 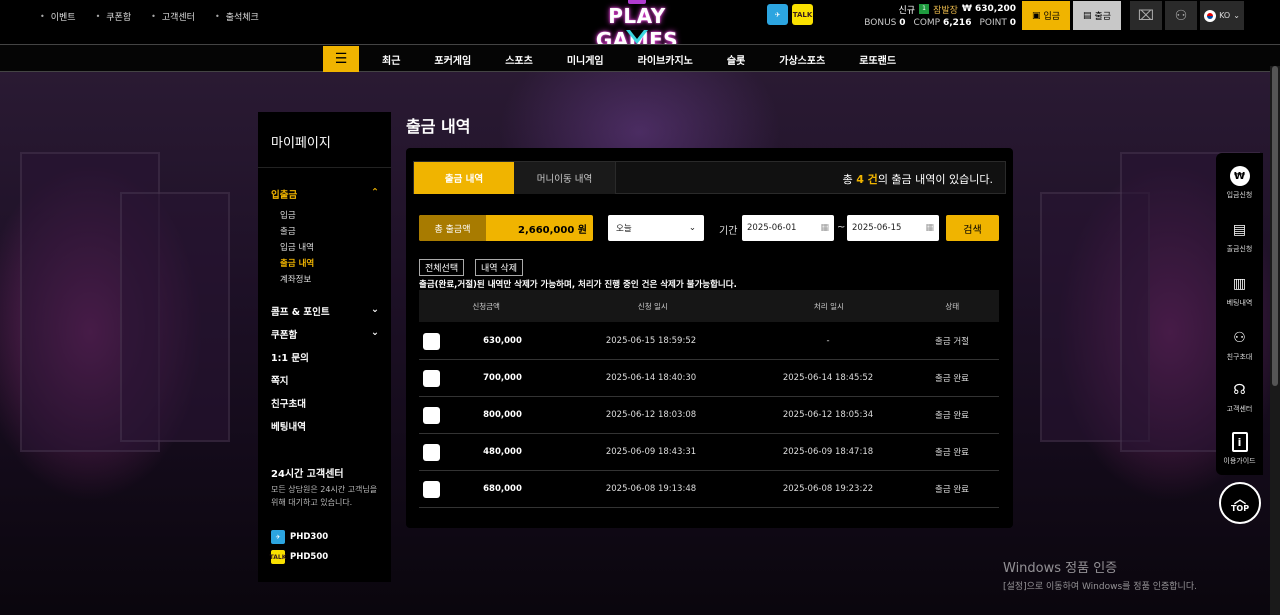 I want to click on top-link-coupon: 쿠폰함, so click(x=114, y=16).